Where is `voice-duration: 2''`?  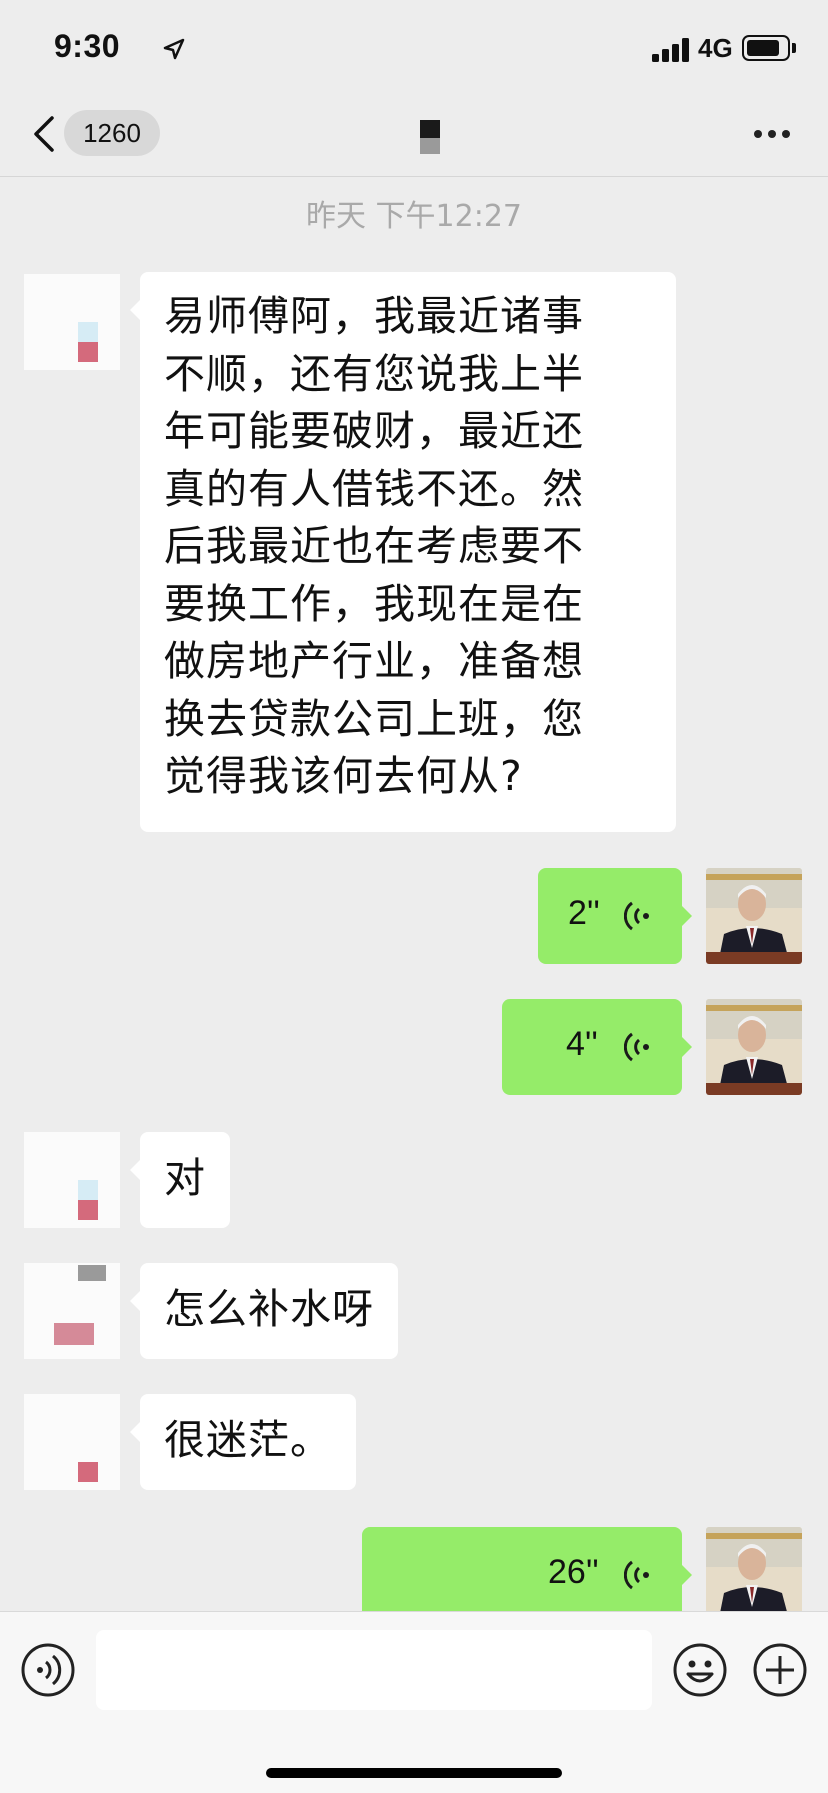
voice-duration: 2'' is located at coordinates (584, 913).